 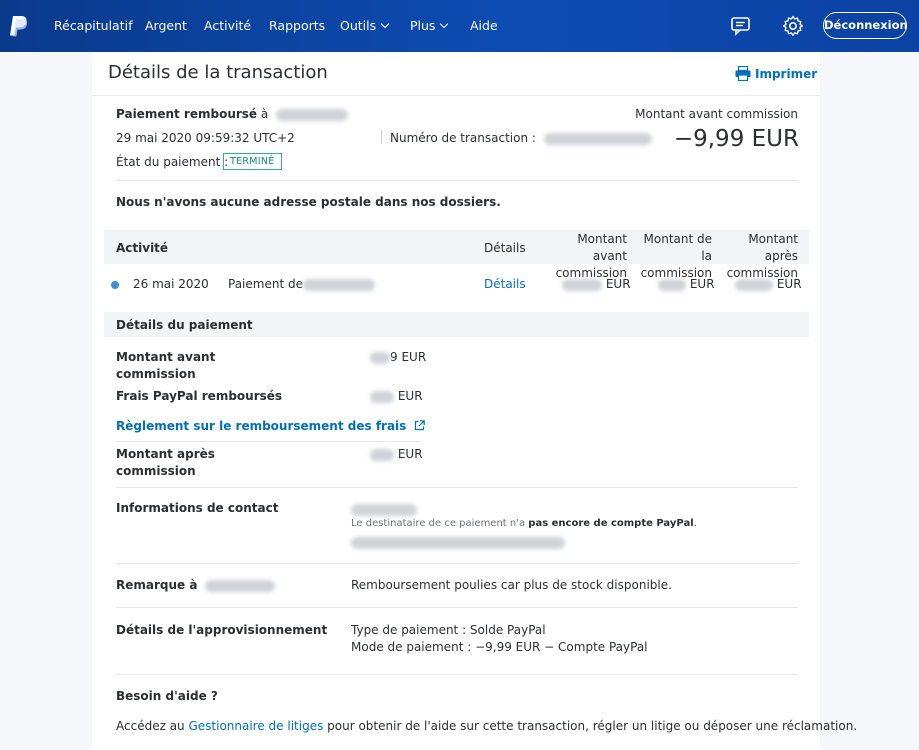 I want to click on gross-amount-redacted, so click(x=380, y=357).